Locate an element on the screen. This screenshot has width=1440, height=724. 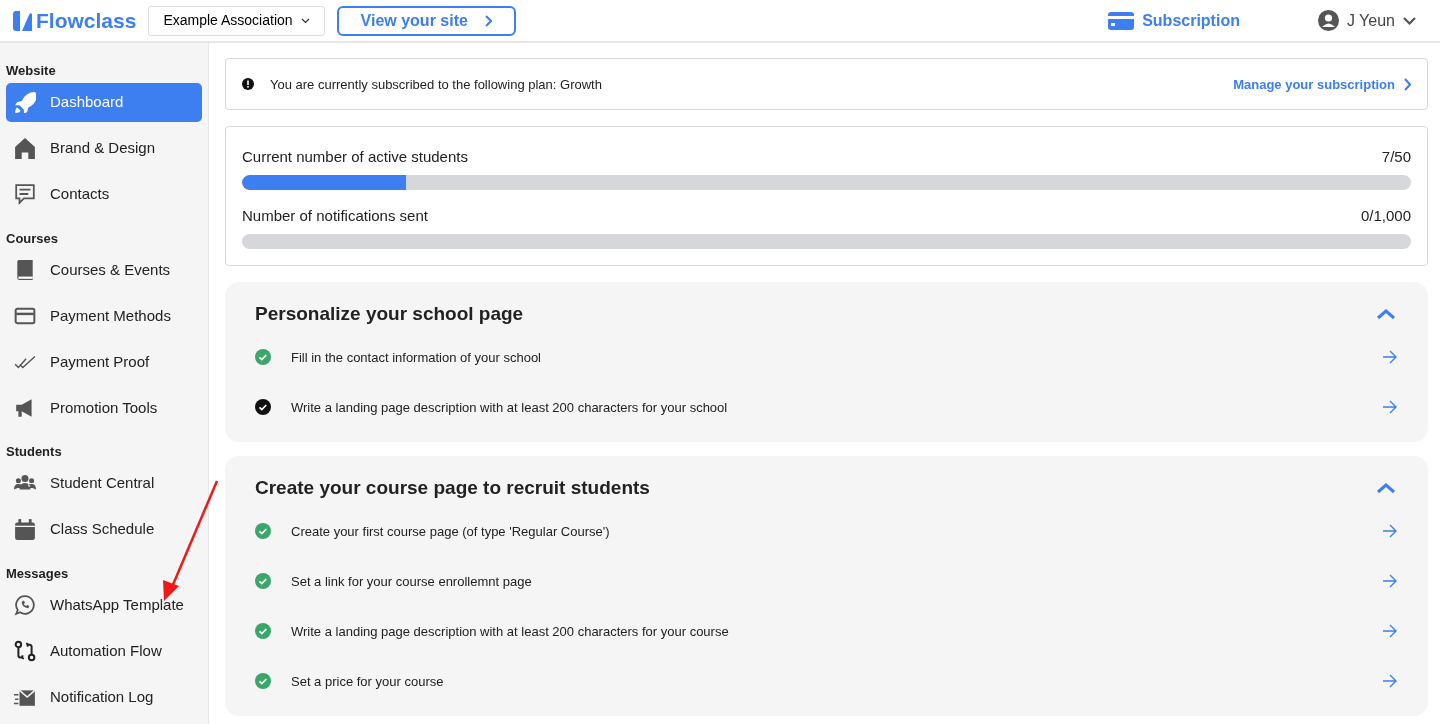
view-site-button: View your site is located at coordinates (426, 20).